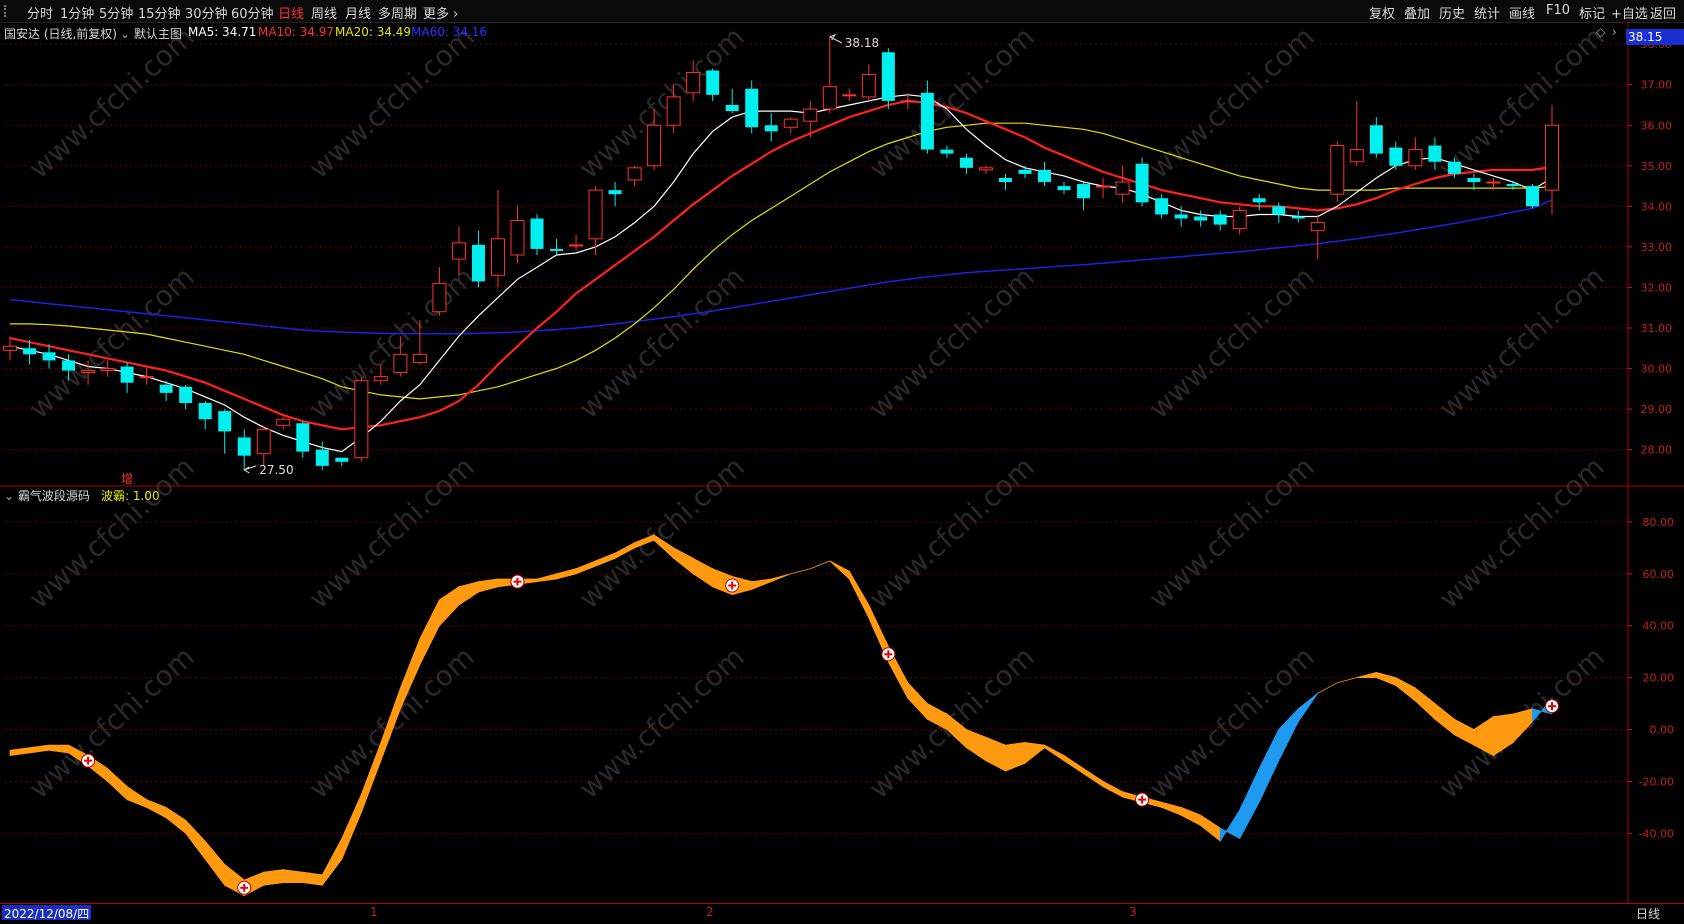 This screenshot has height=924, width=1684. Describe the element at coordinates (47, 913) in the screenshot. I see `cursor-date: 2022/12/08/四` at that location.